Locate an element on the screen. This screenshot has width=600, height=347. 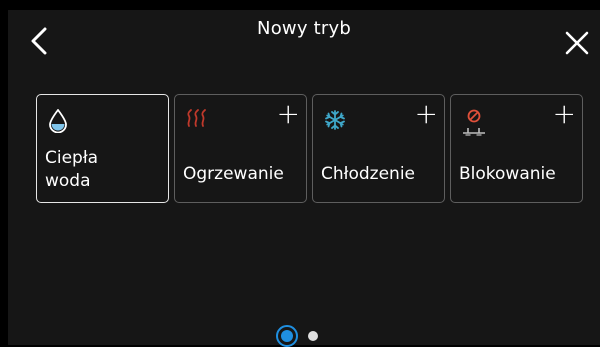
close-button is located at coordinates (577, 43).